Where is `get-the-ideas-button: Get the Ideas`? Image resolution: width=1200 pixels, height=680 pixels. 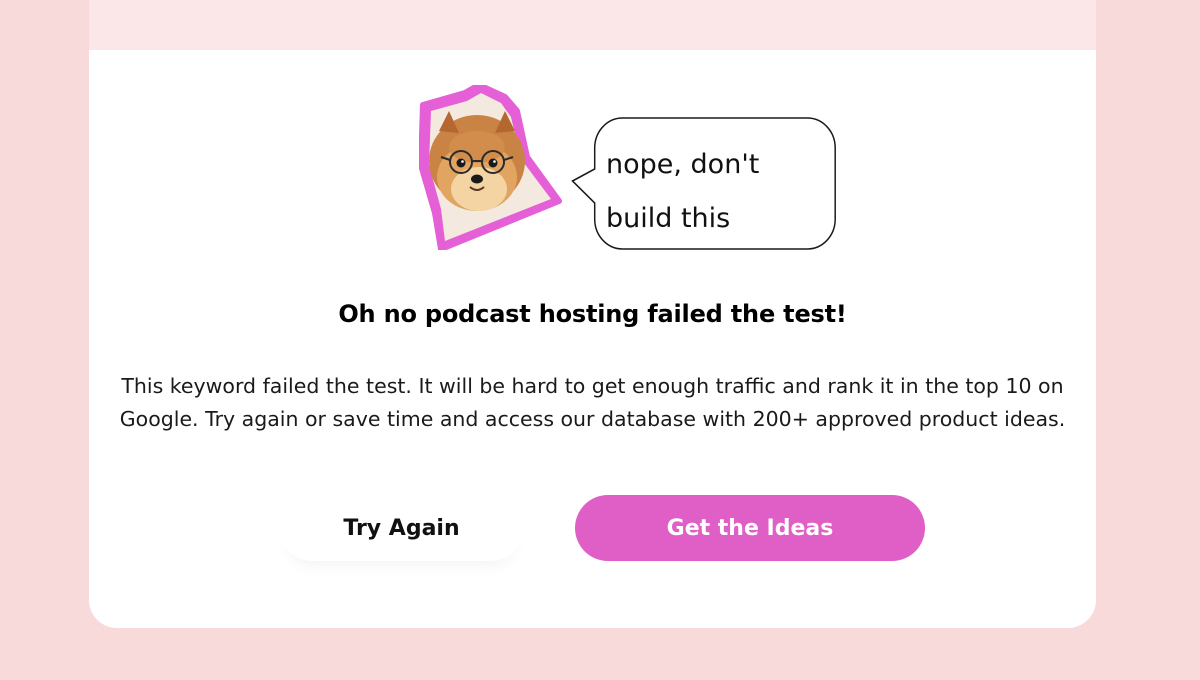
get-the-ideas-button: Get the Ideas is located at coordinates (750, 528).